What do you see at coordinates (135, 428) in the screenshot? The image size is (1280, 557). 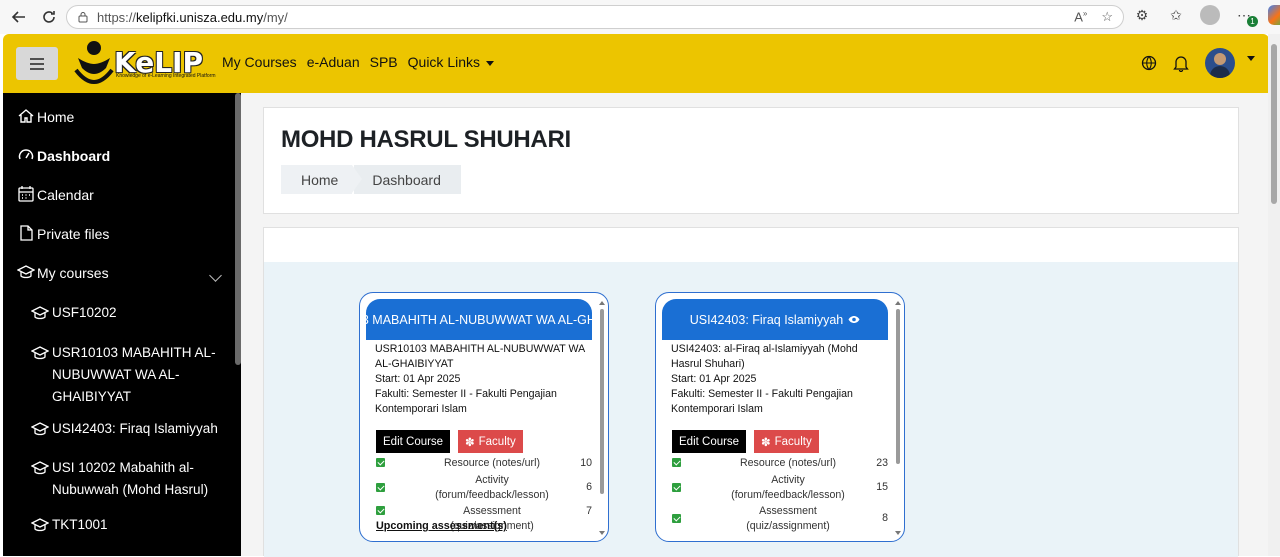 I see `course-label: USI42403: Firaq Islamiyyah` at bounding box center [135, 428].